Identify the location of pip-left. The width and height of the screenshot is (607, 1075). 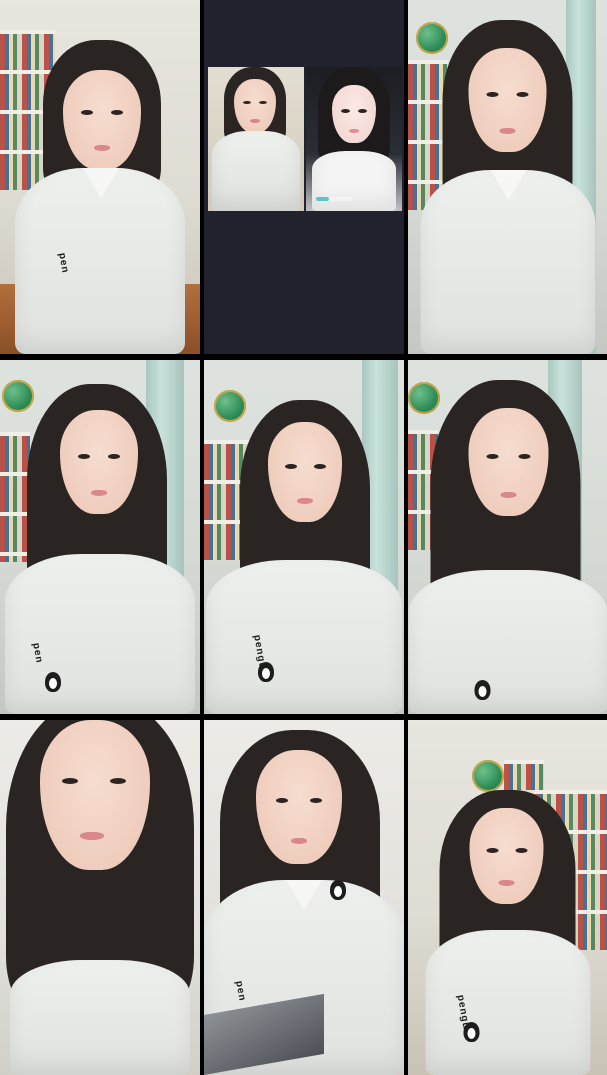
(256, 139).